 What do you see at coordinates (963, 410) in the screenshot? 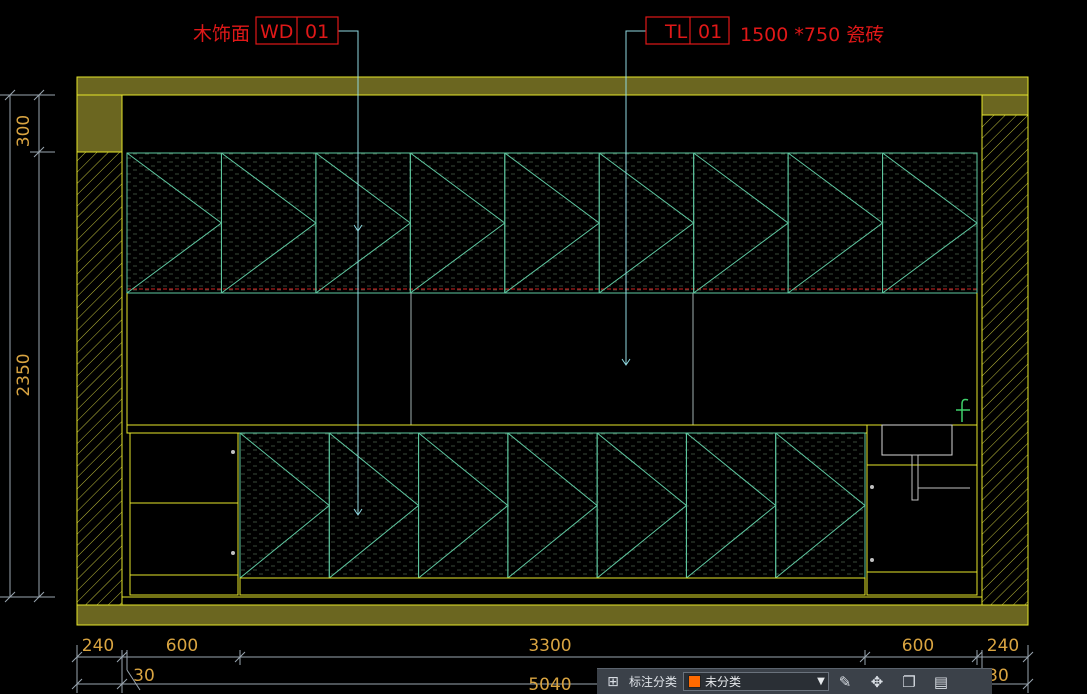
I see `faucet-icon` at bounding box center [963, 410].